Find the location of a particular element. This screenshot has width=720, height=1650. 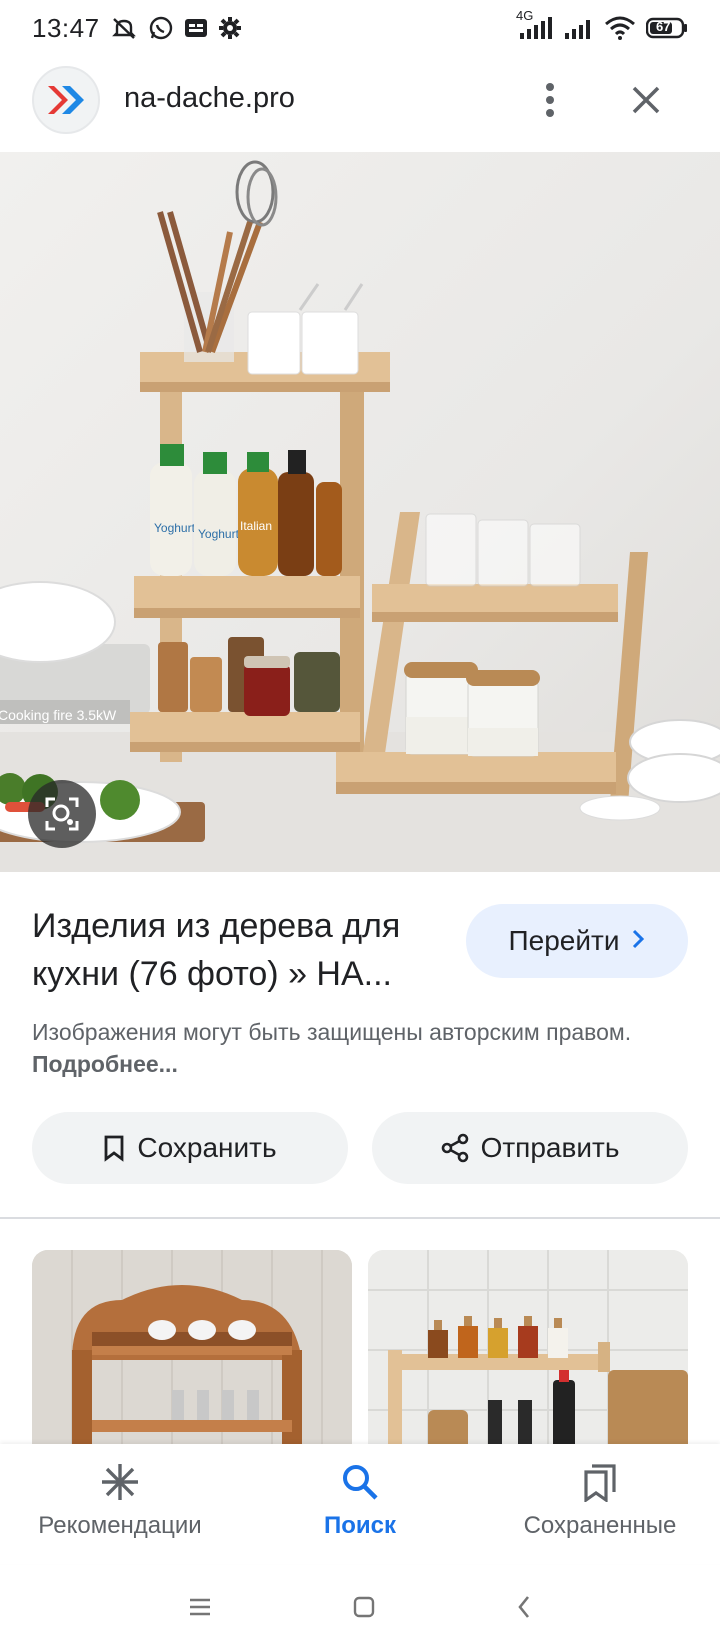

save-button-label: Сохранить is located at coordinates (207, 1147).